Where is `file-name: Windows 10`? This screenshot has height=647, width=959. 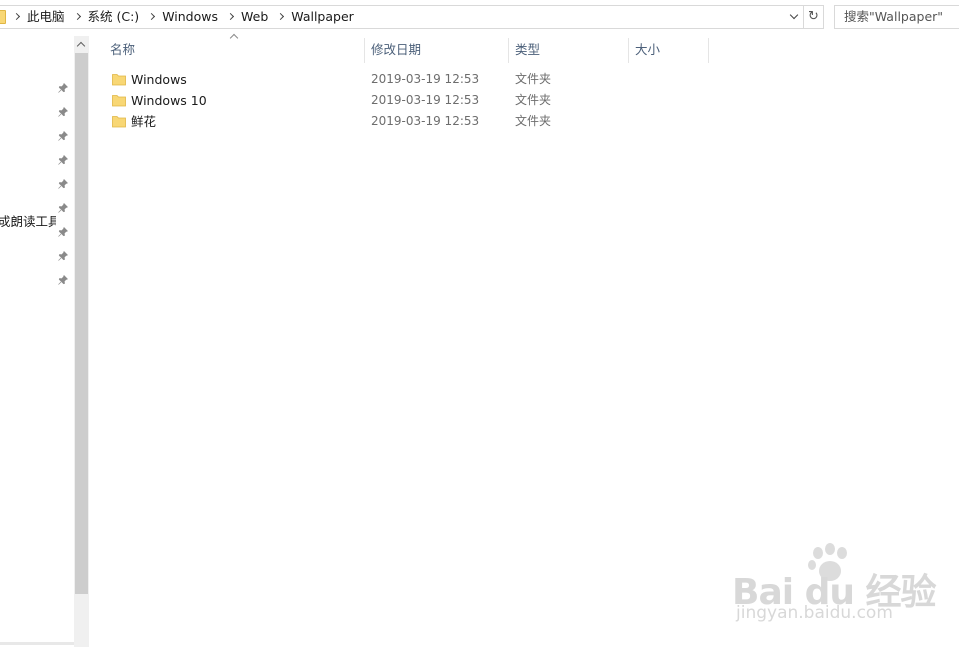
file-name: Windows 10 is located at coordinates (169, 100).